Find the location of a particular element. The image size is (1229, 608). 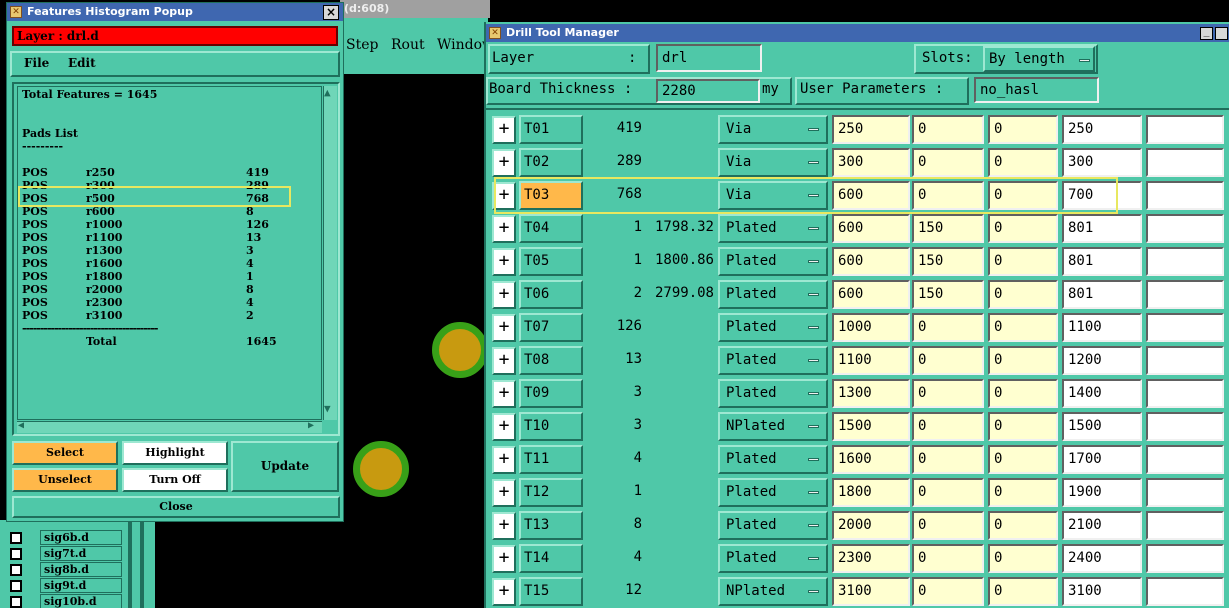

menu-rout: Rout is located at coordinates (408, 45).